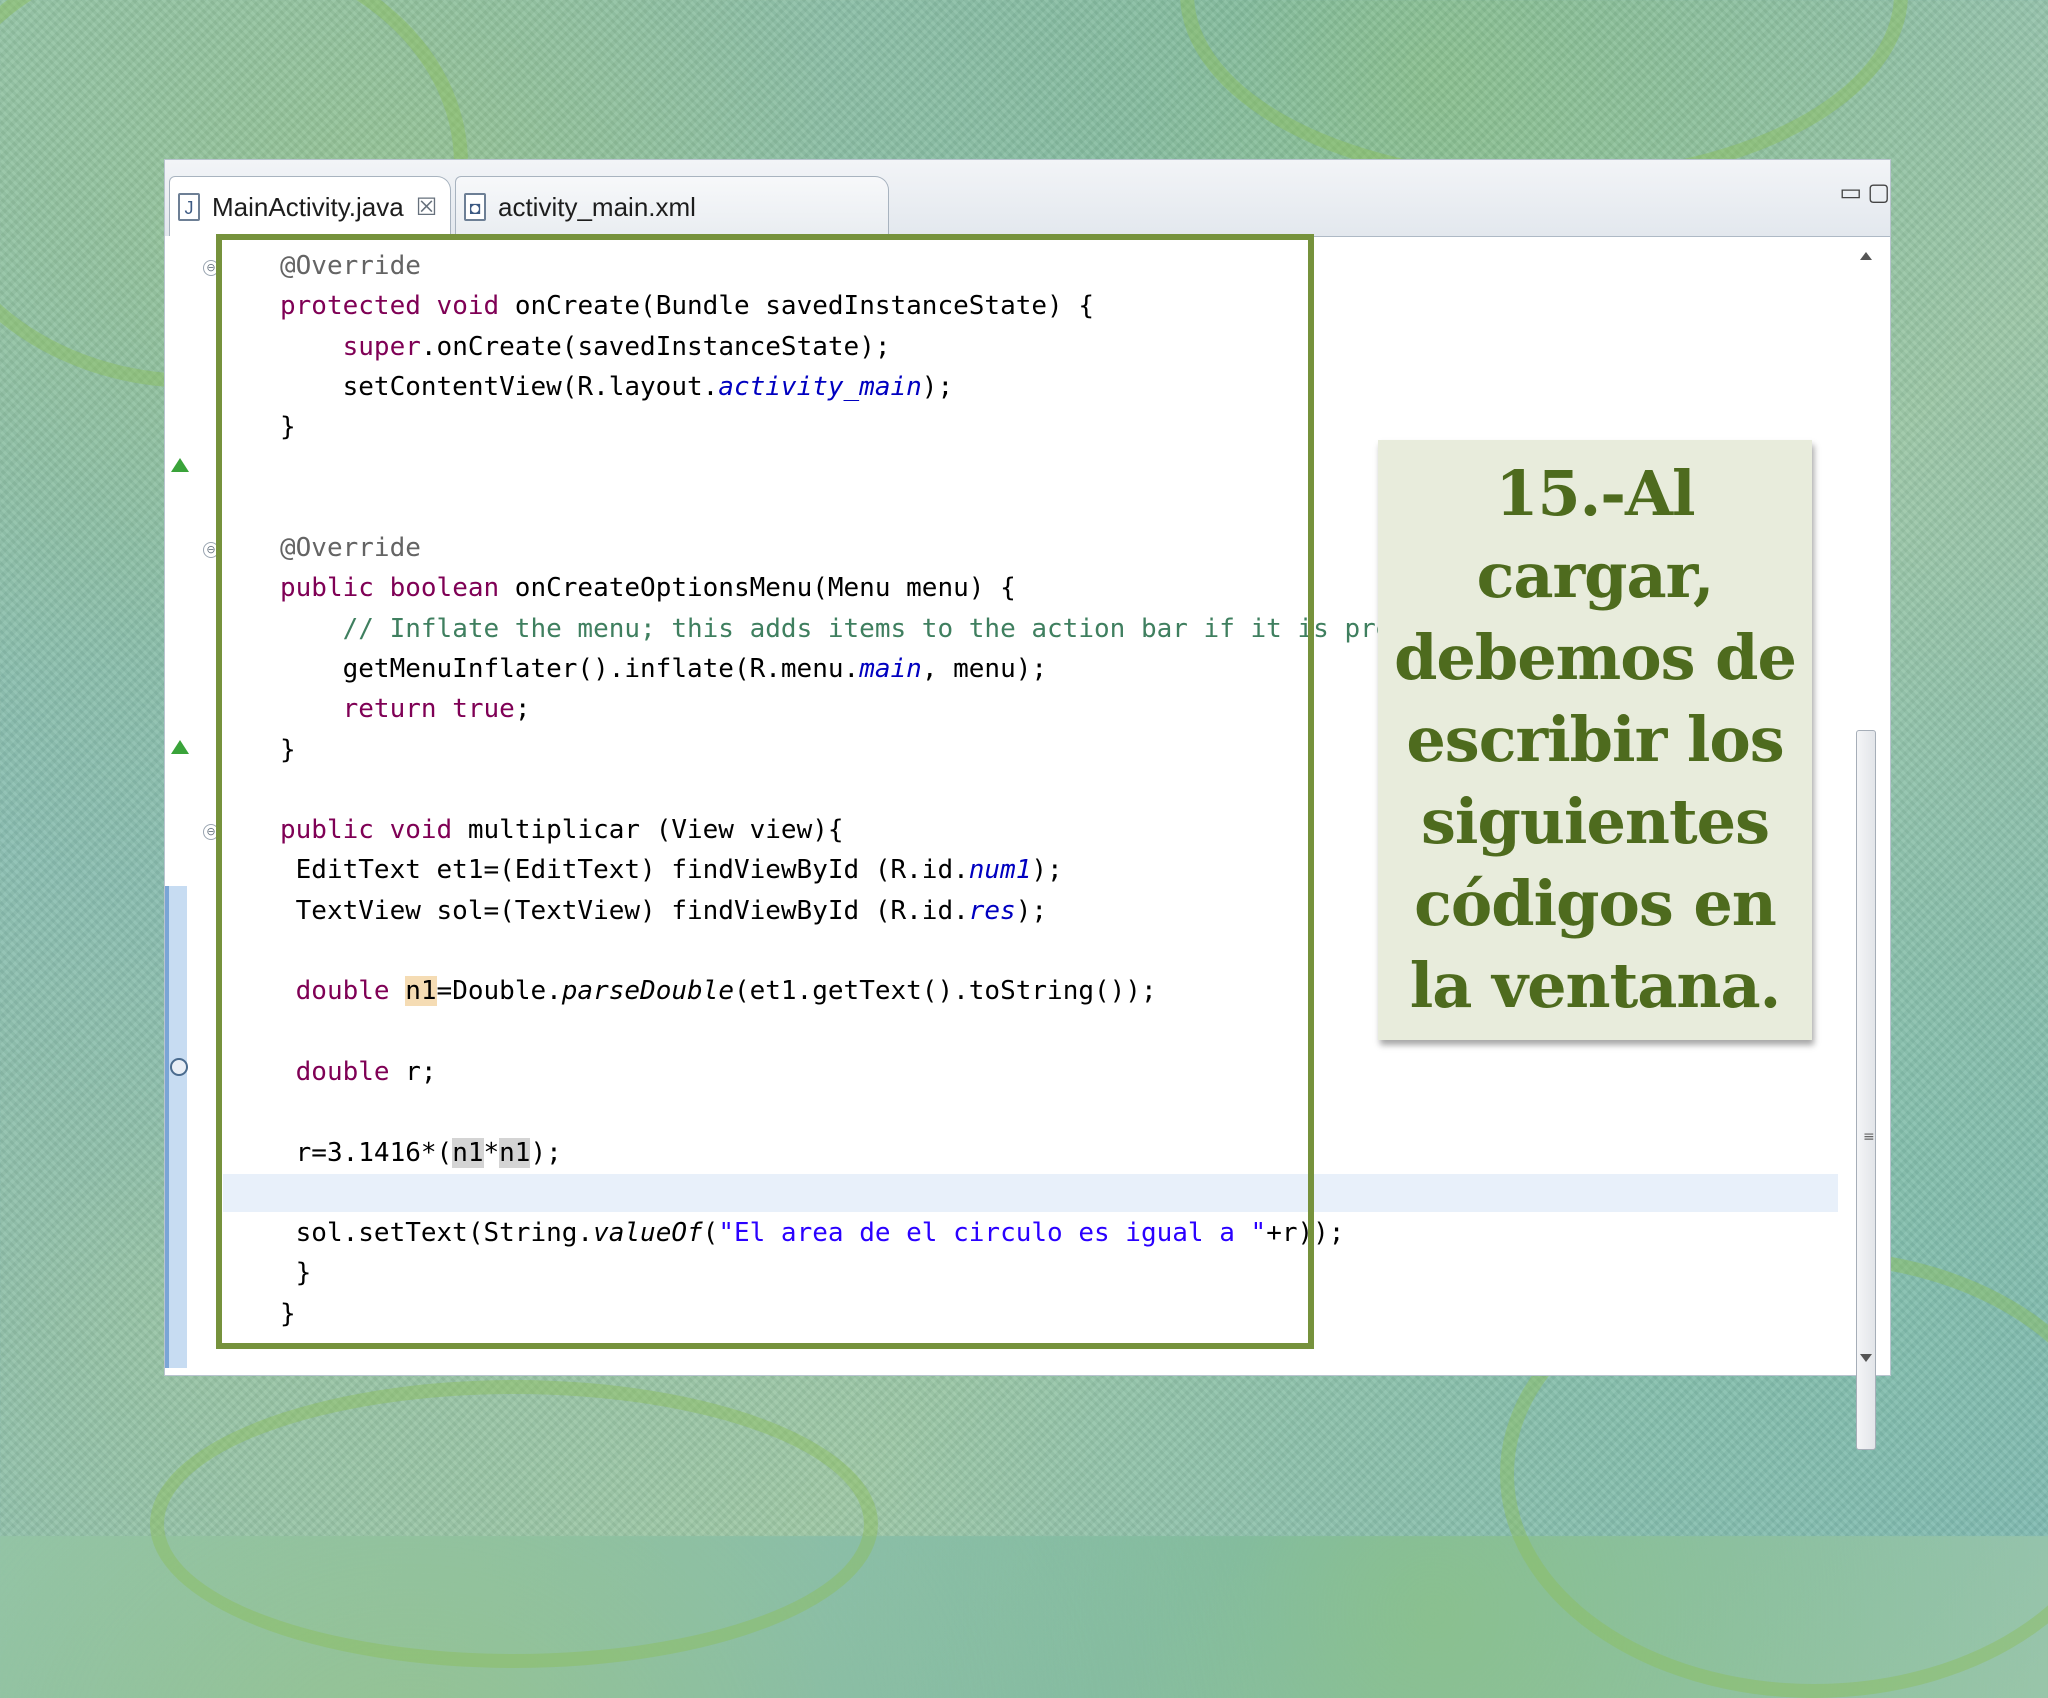 Image resolution: width=2048 pixels, height=1698 pixels. What do you see at coordinates (1869, 1137) in the screenshot?
I see `grip-icon: ≡` at bounding box center [1869, 1137].